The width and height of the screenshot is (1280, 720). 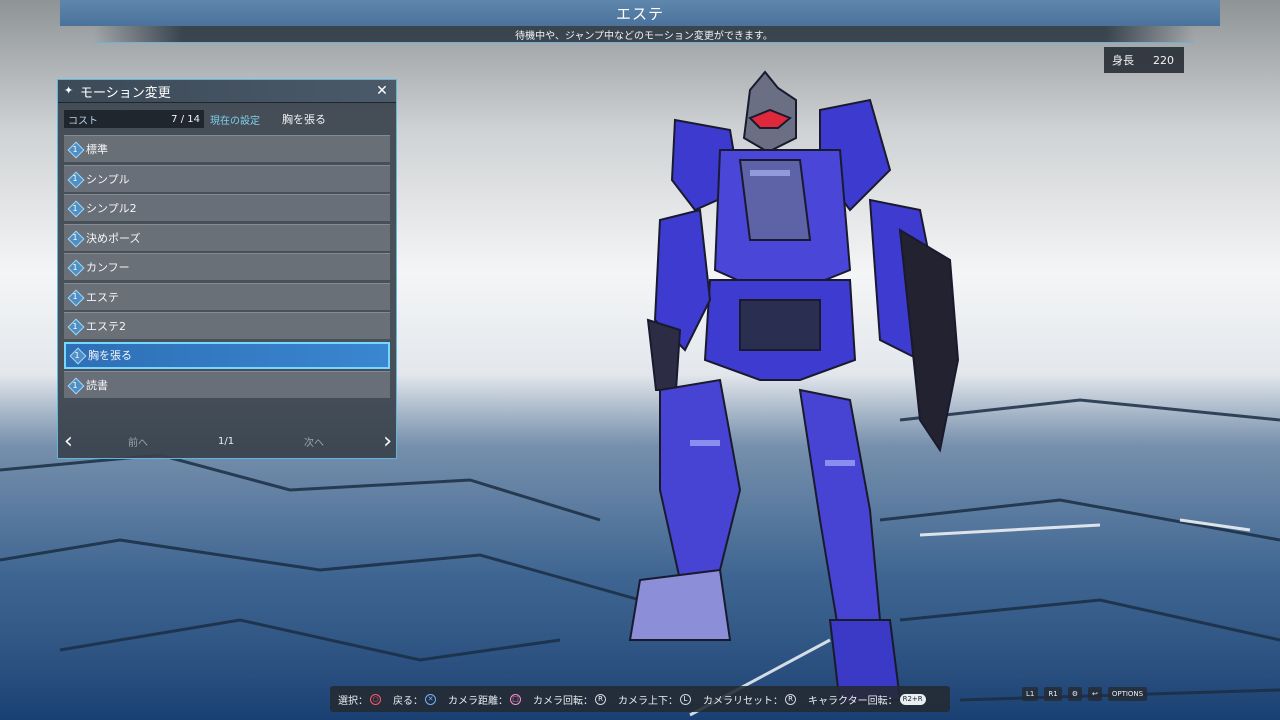 I want to click on pager: ‹ 前へ 1/1 次へ ›, so click(x=228, y=441).